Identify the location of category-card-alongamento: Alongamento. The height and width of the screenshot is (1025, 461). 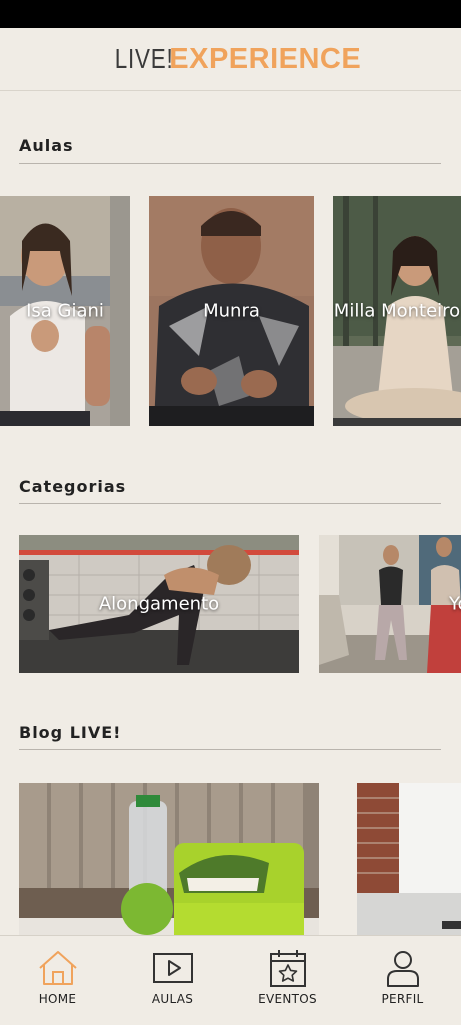
(159, 604).